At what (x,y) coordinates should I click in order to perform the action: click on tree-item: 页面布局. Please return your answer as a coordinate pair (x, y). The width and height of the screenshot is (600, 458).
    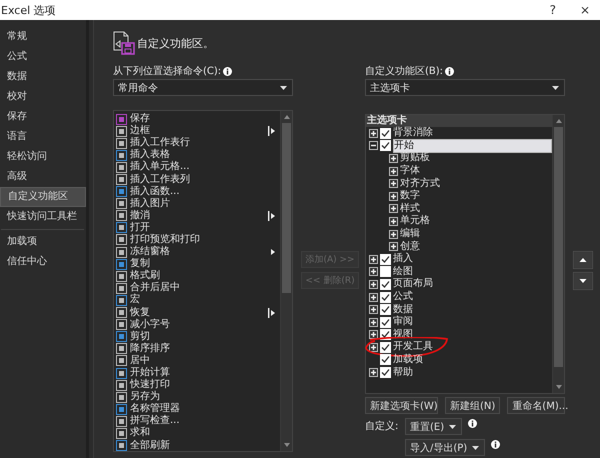
    Looking at the image, I should click on (413, 284).